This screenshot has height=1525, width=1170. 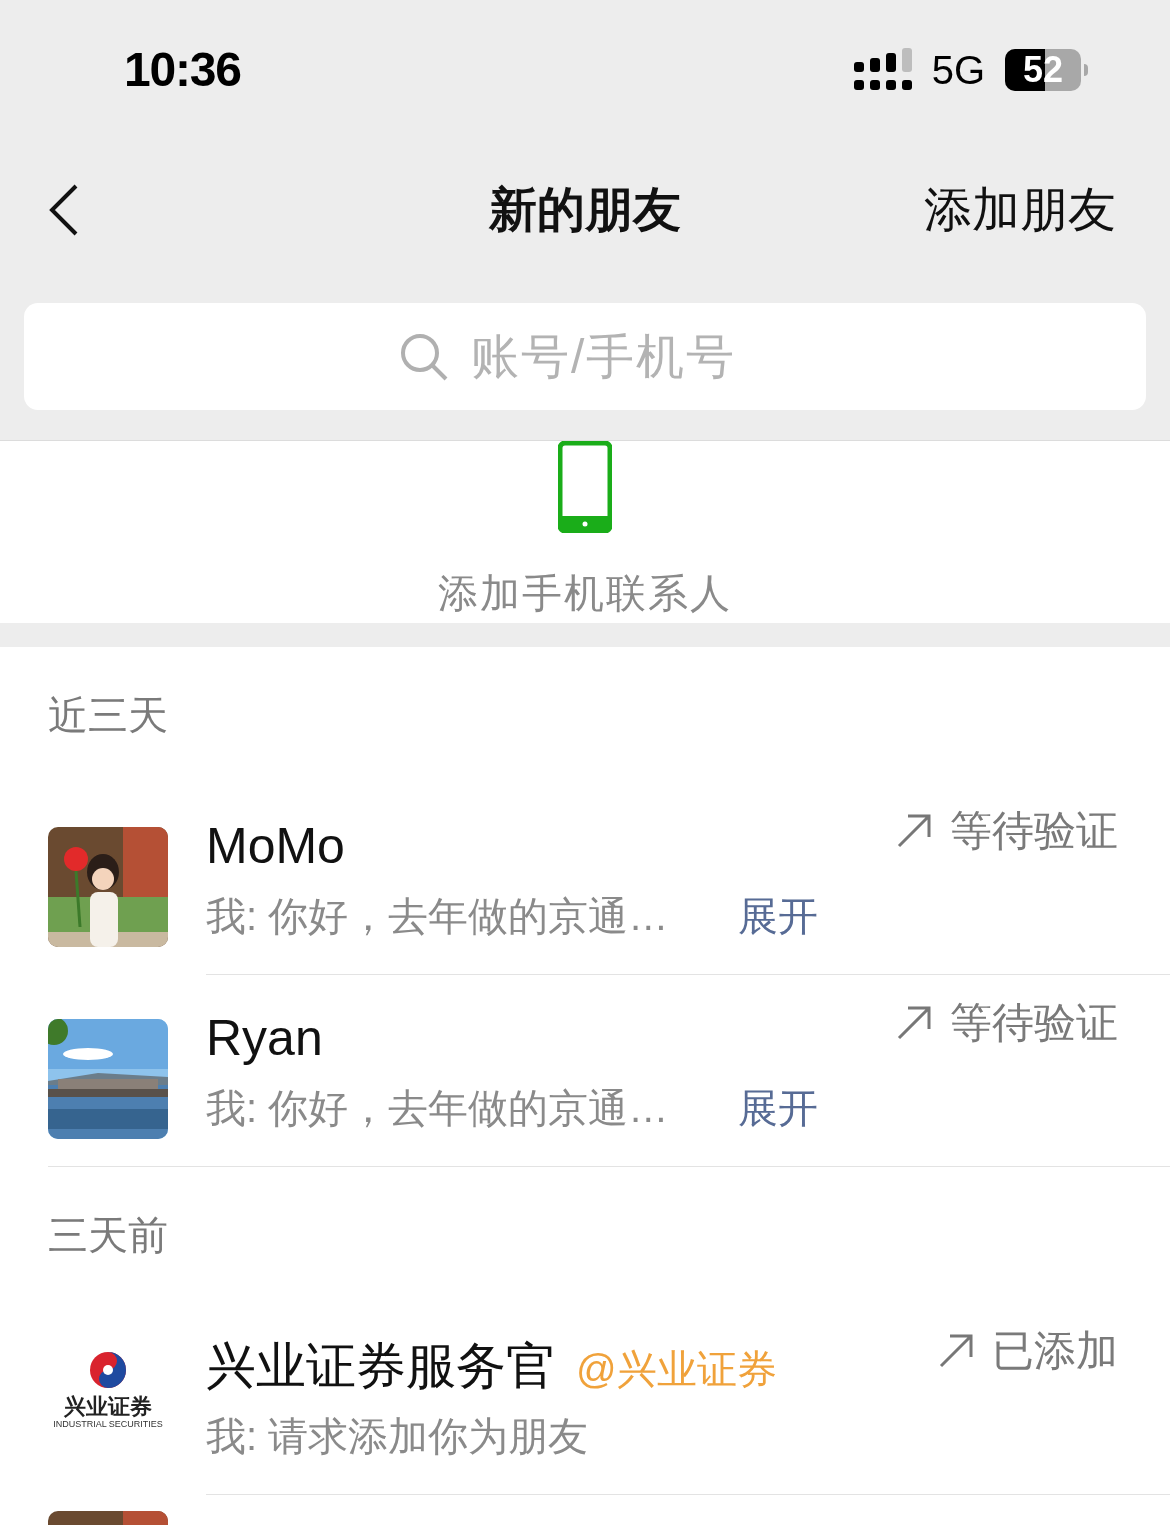 I want to click on logo-subtext: INDUSTRIAL SECURITIES, so click(x=108, y=1424).